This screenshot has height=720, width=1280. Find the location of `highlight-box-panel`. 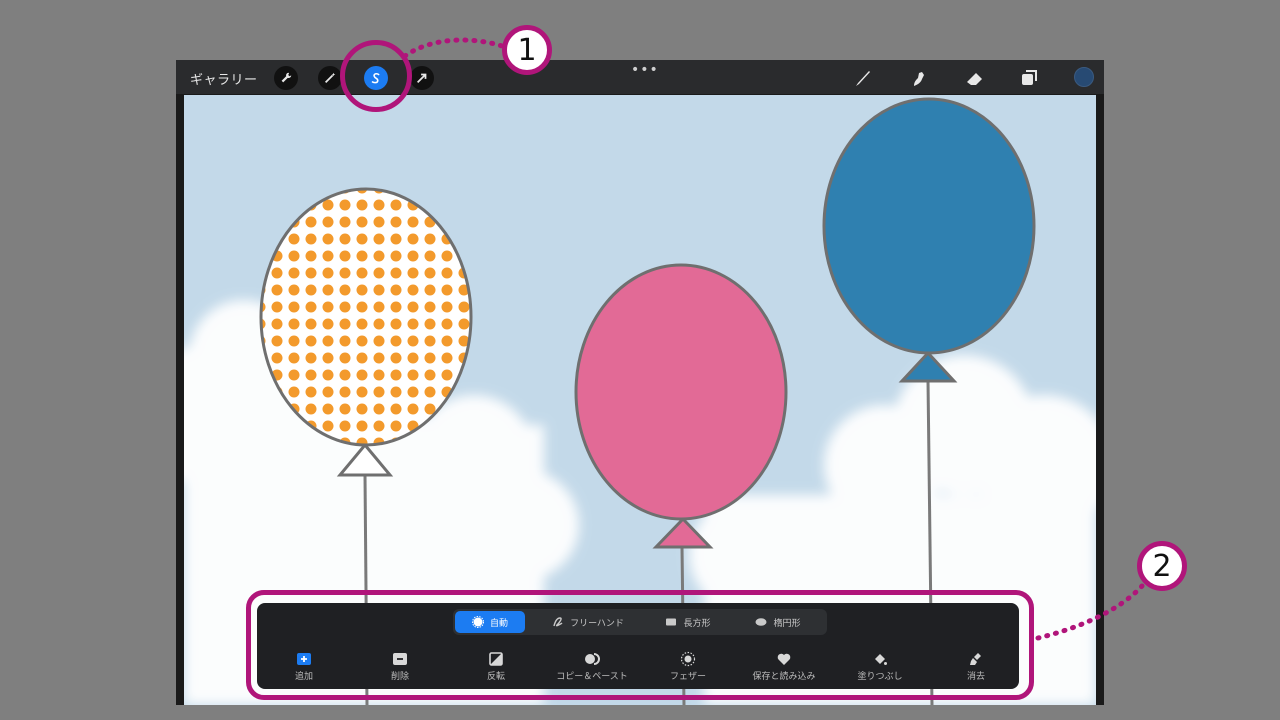

highlight-box-panel is located at coordinates (640, 645).